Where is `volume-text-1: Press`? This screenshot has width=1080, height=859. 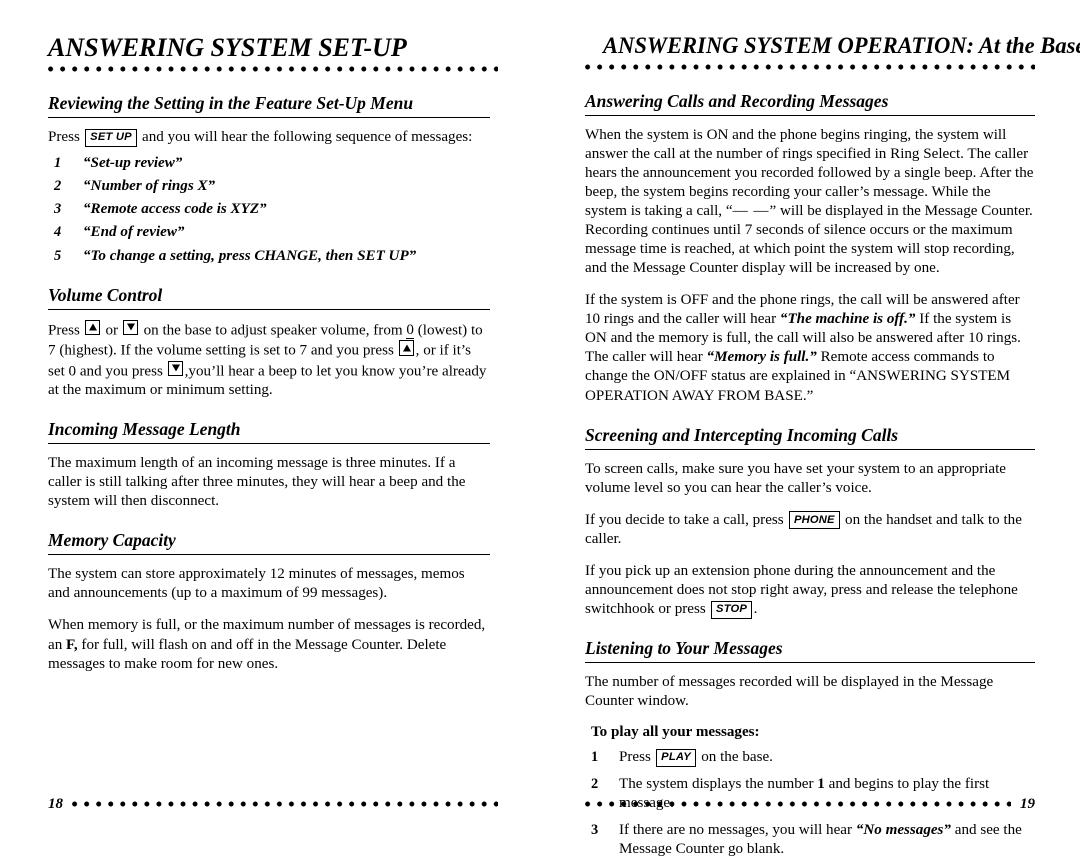
volume-text-1: Press is located at coordinates (64, 330).